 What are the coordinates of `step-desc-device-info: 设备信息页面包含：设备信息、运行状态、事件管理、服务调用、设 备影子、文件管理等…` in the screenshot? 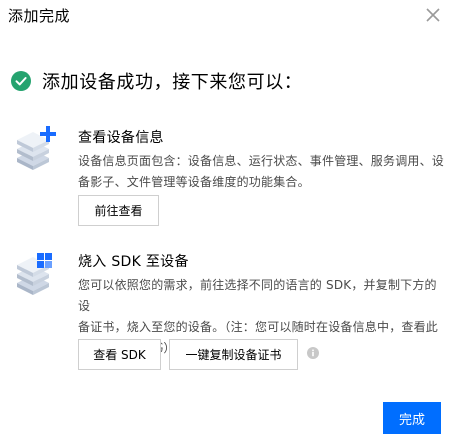 It's located at (261, 171).